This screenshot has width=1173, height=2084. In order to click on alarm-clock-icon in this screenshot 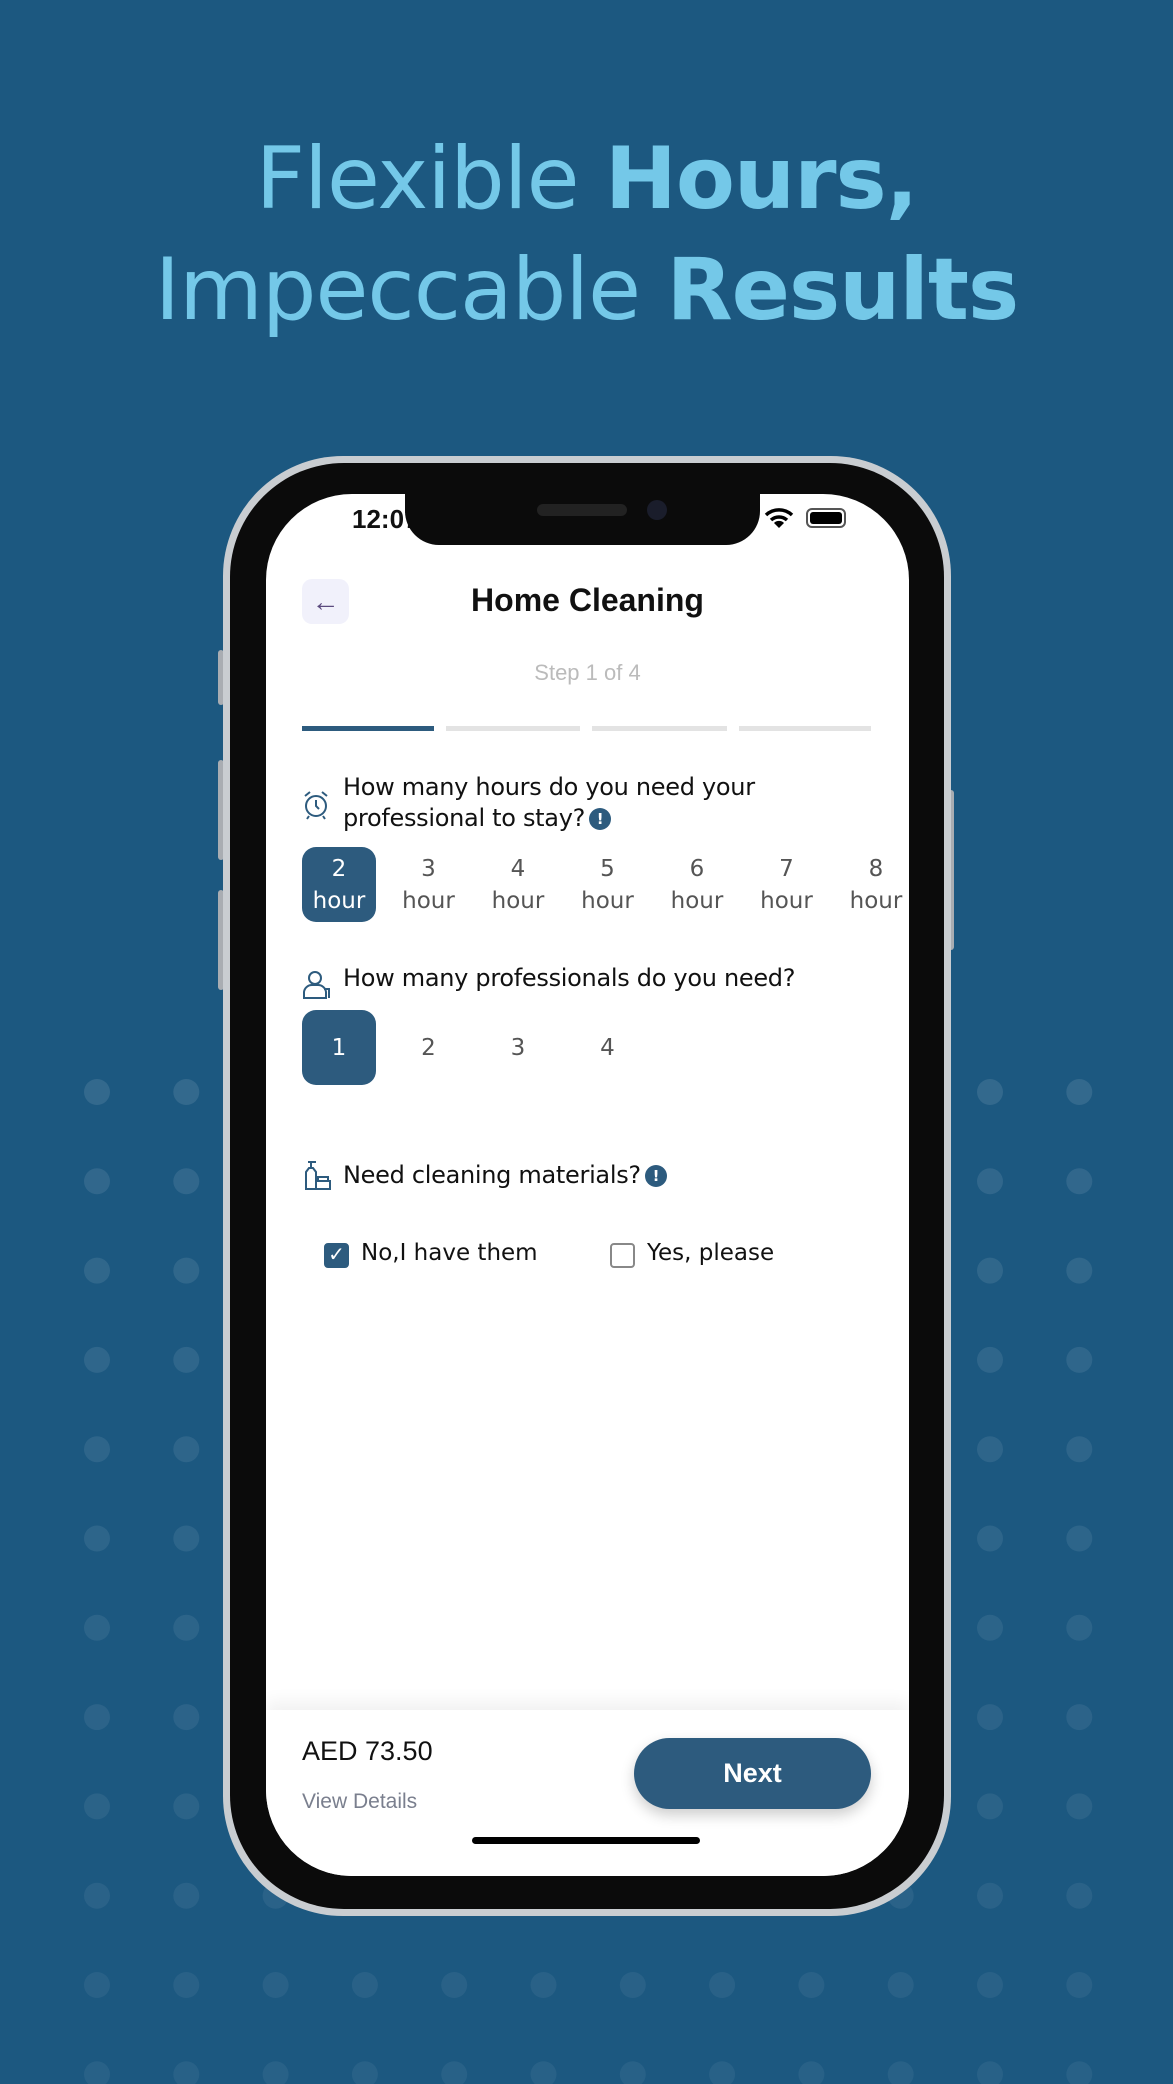, I will do `click(316, 805)`.